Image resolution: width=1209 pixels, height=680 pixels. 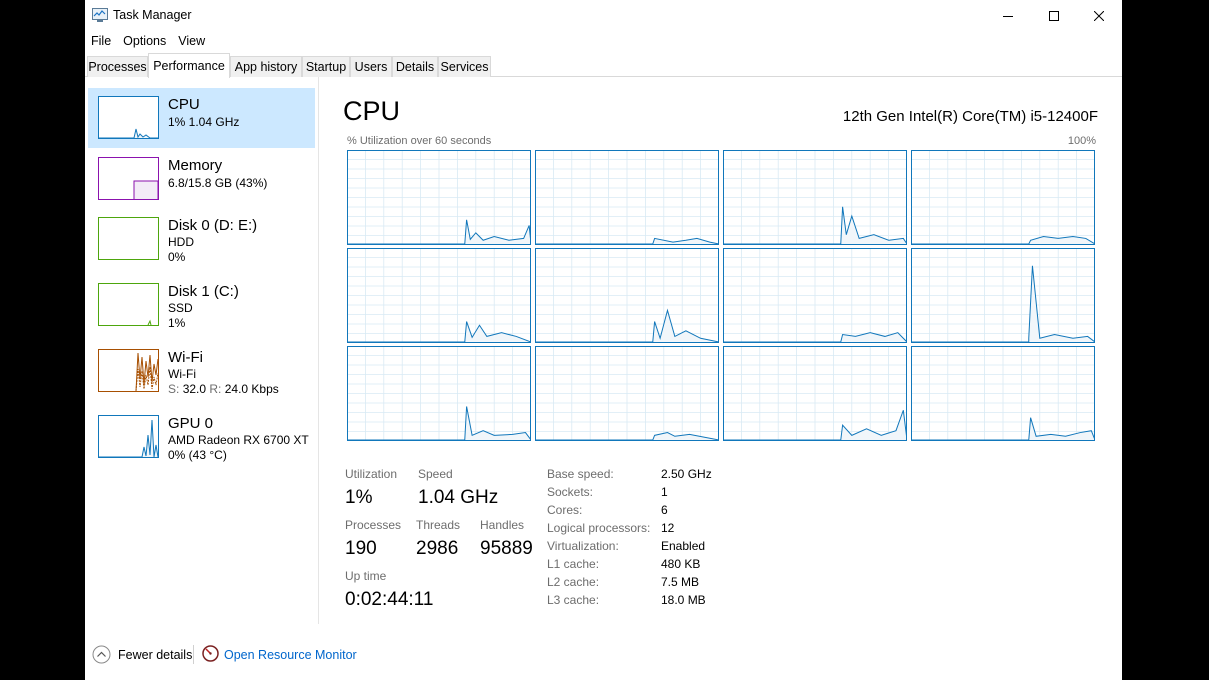 I want to click on disk0-thumbnail, so click(x=128, y=238).